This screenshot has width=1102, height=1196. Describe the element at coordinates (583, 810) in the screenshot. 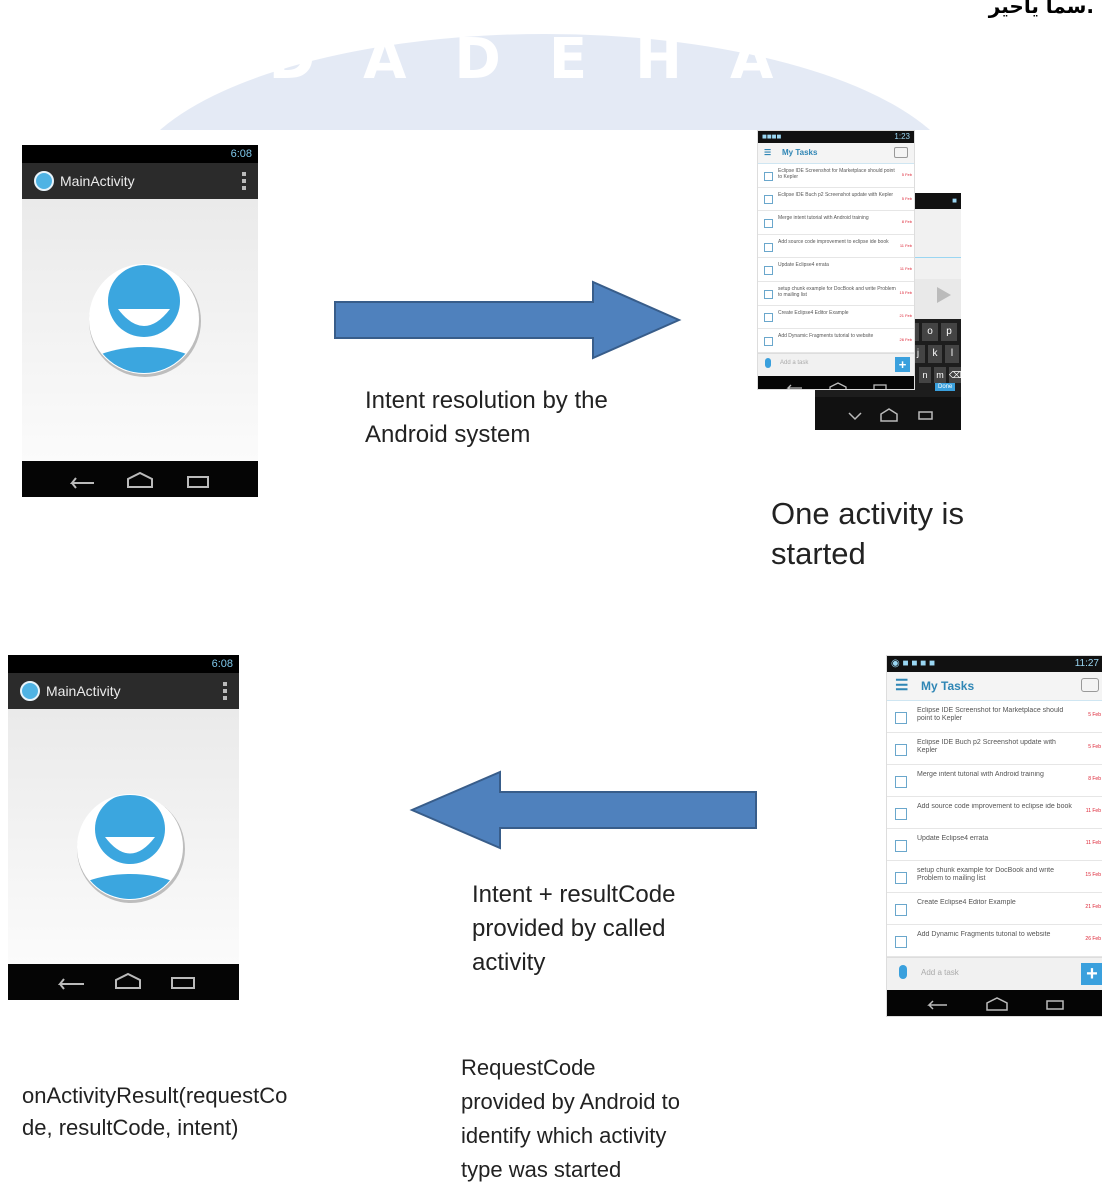

I see `arrow-left` at that location.